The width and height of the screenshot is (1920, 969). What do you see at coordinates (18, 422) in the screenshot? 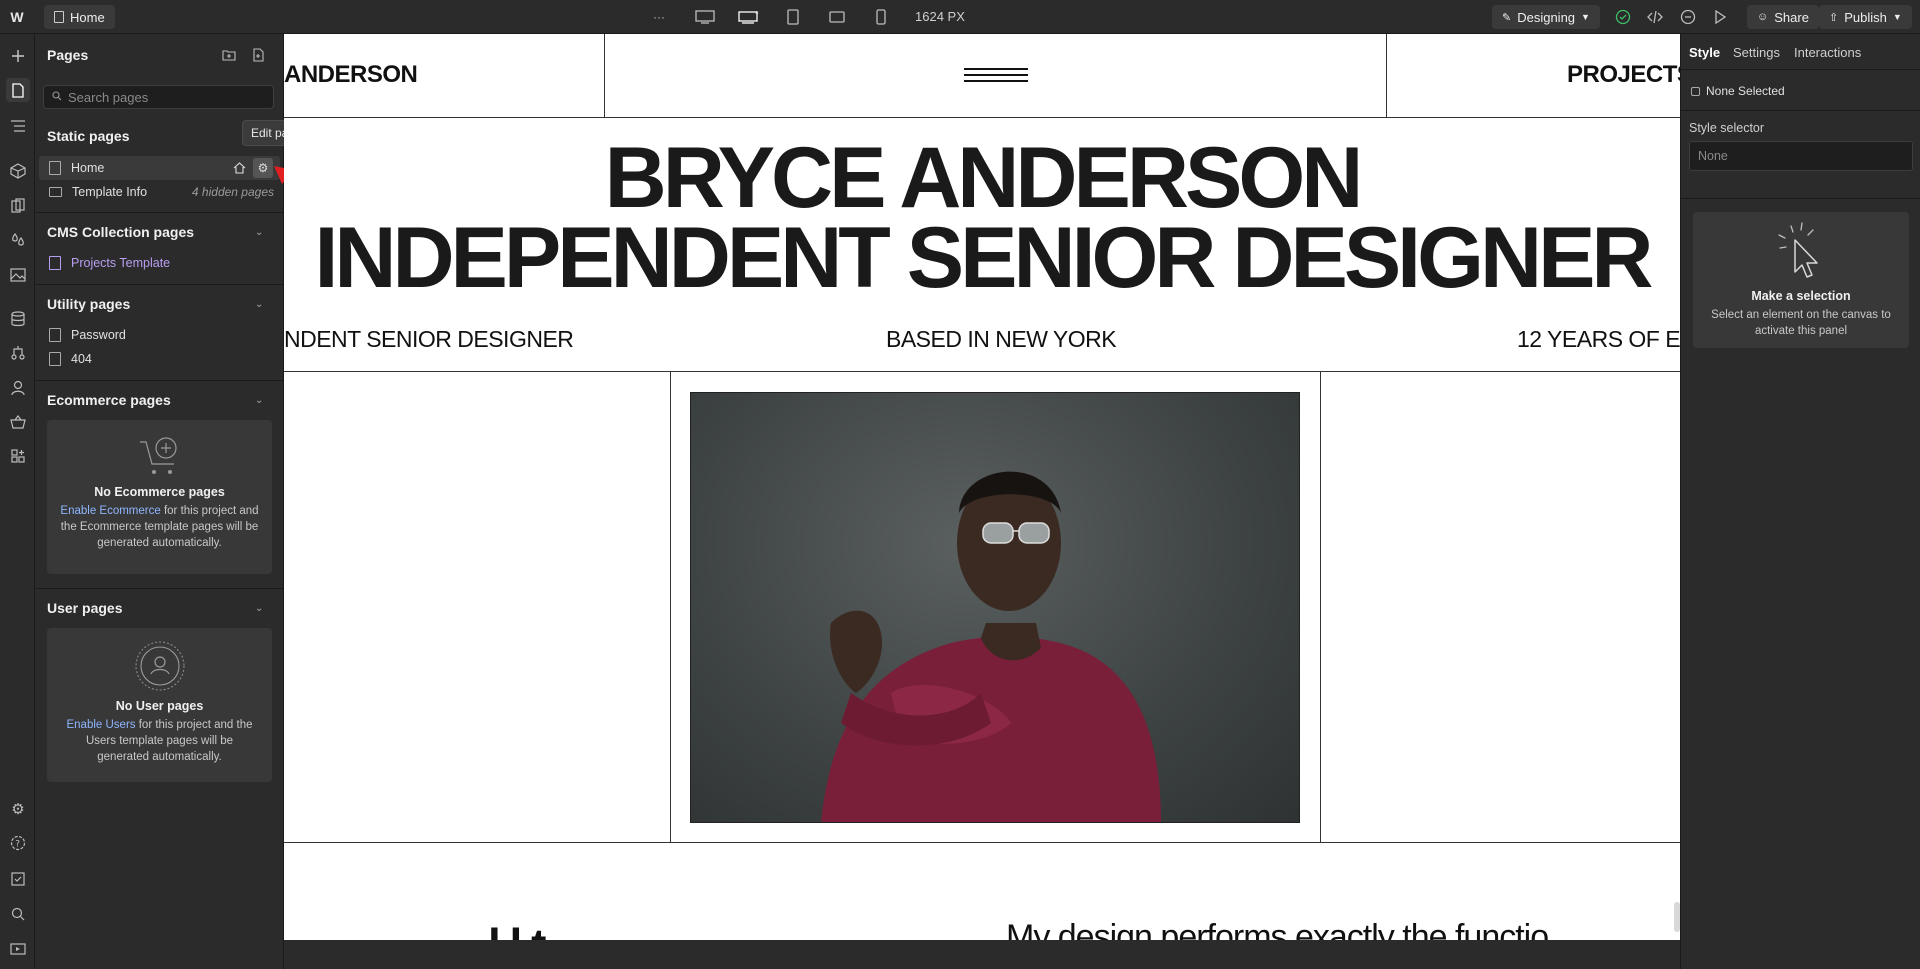
I see `ecommerce-icon` at bounding box center [18, 422].